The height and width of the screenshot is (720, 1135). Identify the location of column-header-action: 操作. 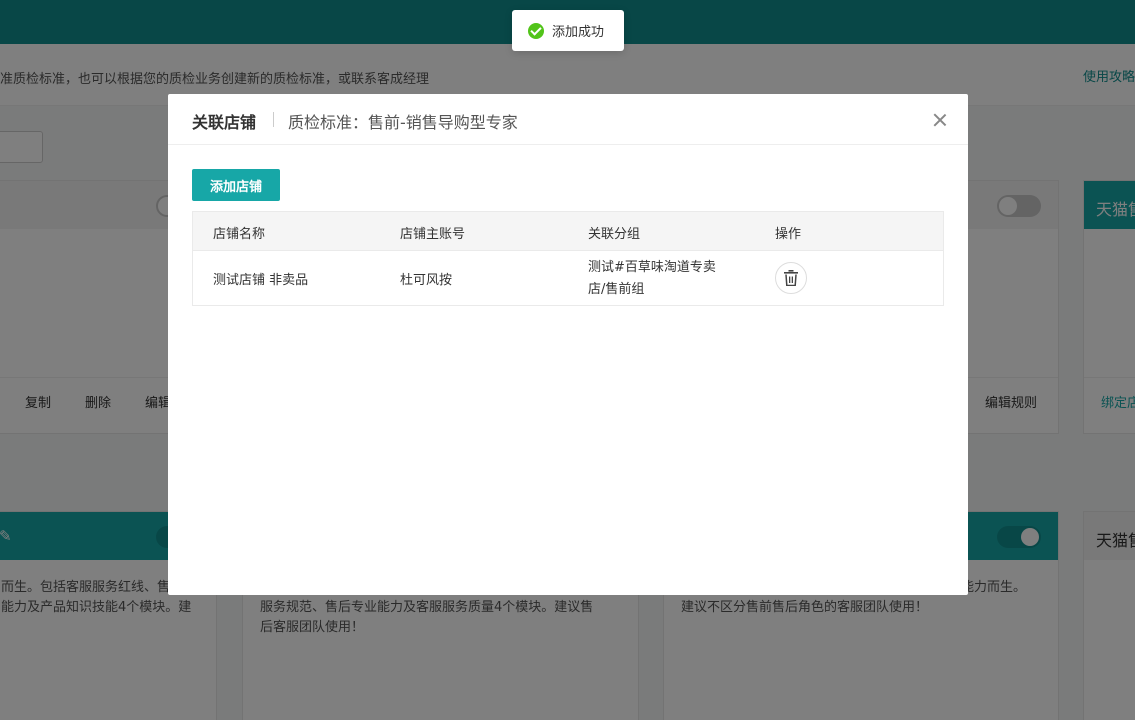
(788, 234).